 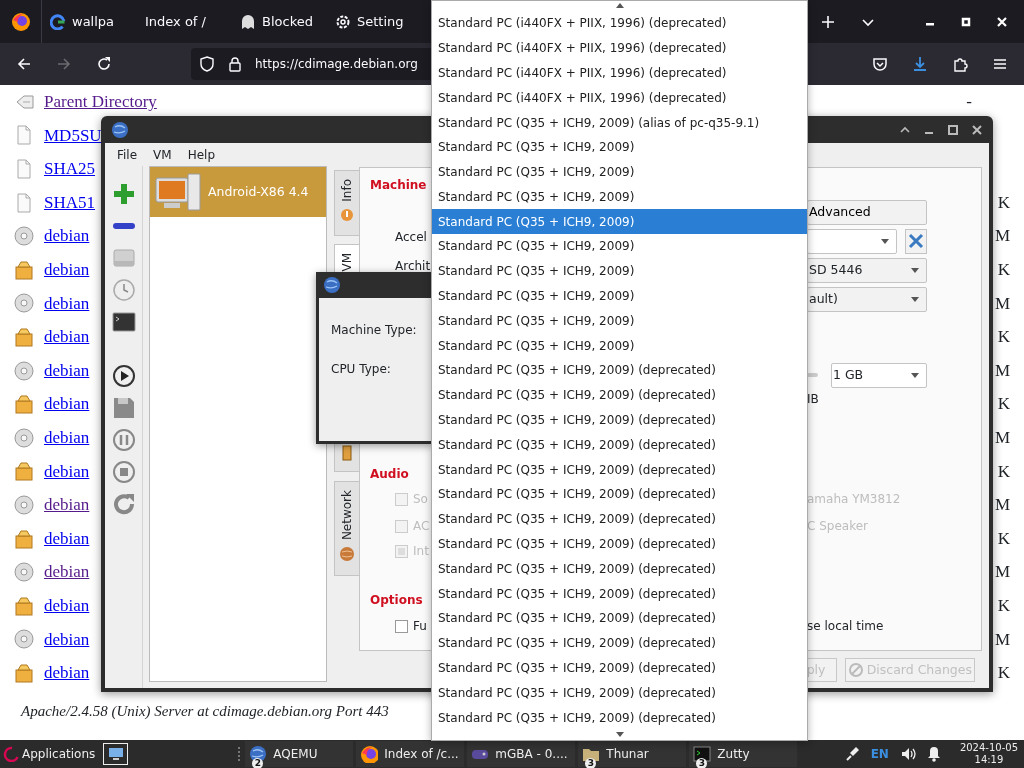 What do you see at coordinates (960, 64) in the screenshot?
I see `puzzle-icon` at bounding box center [960, 64].